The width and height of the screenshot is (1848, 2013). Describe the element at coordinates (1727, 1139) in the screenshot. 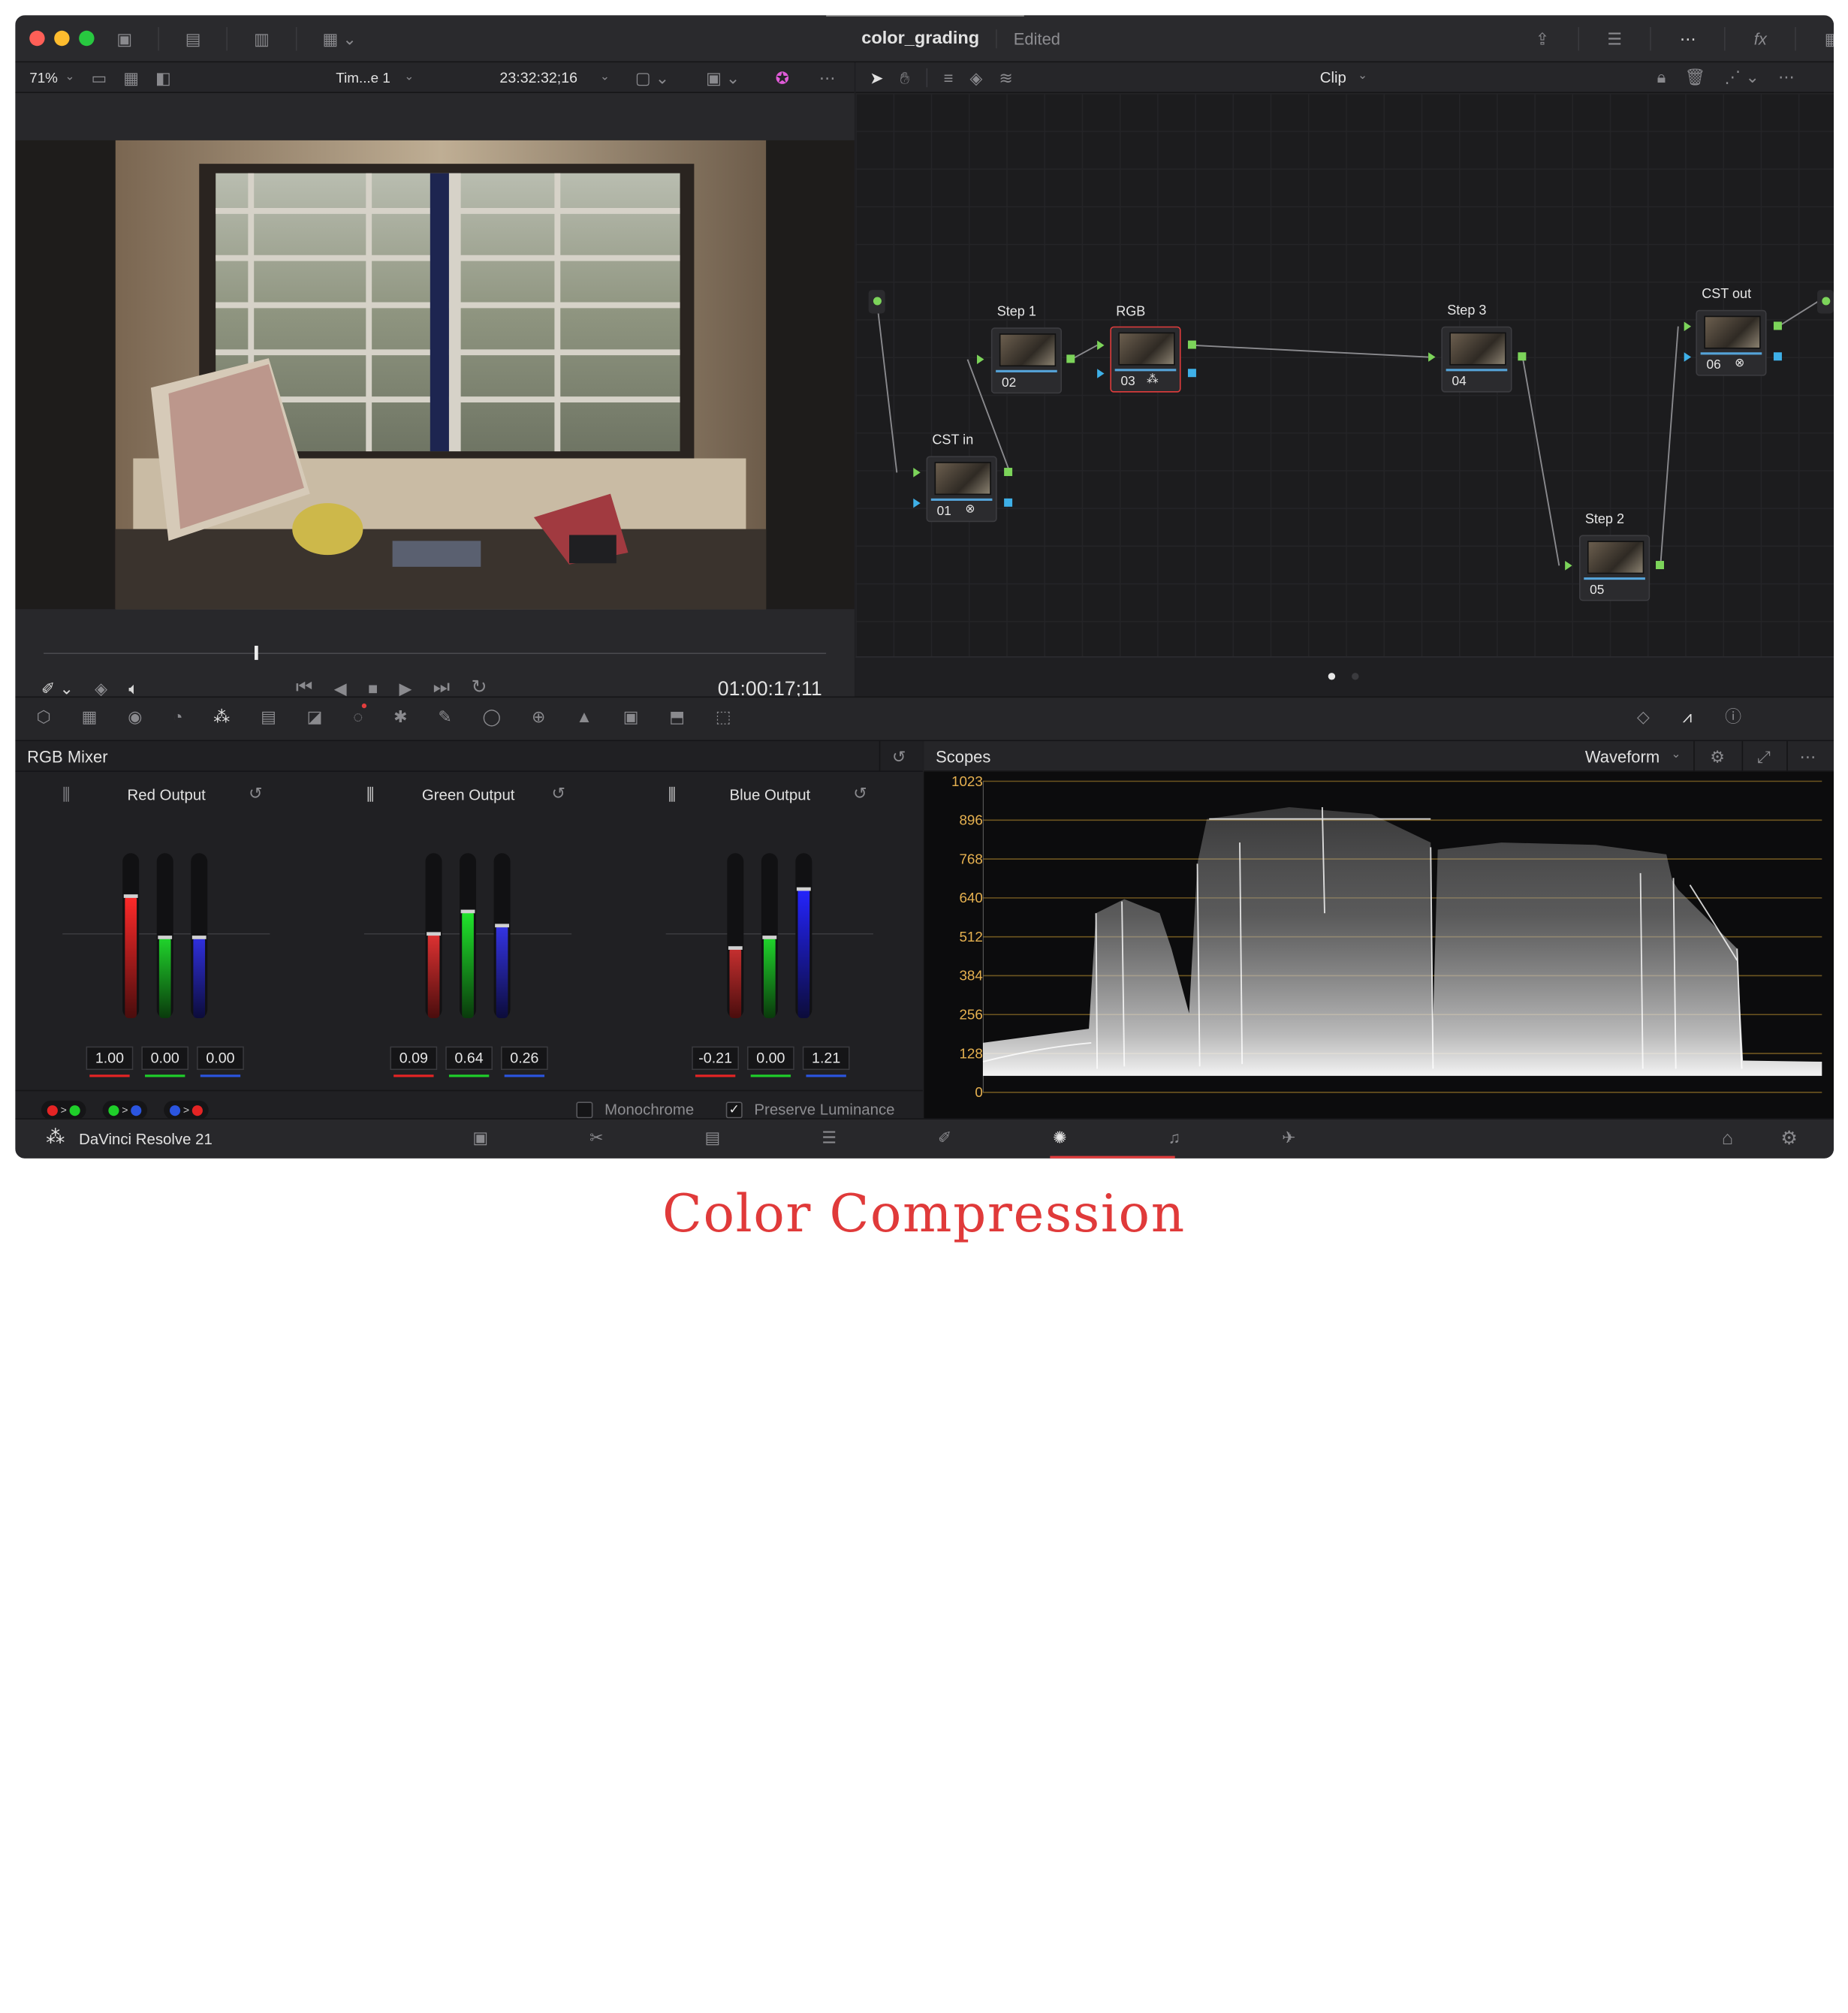

I see `home-icon: ⌂` at that location.